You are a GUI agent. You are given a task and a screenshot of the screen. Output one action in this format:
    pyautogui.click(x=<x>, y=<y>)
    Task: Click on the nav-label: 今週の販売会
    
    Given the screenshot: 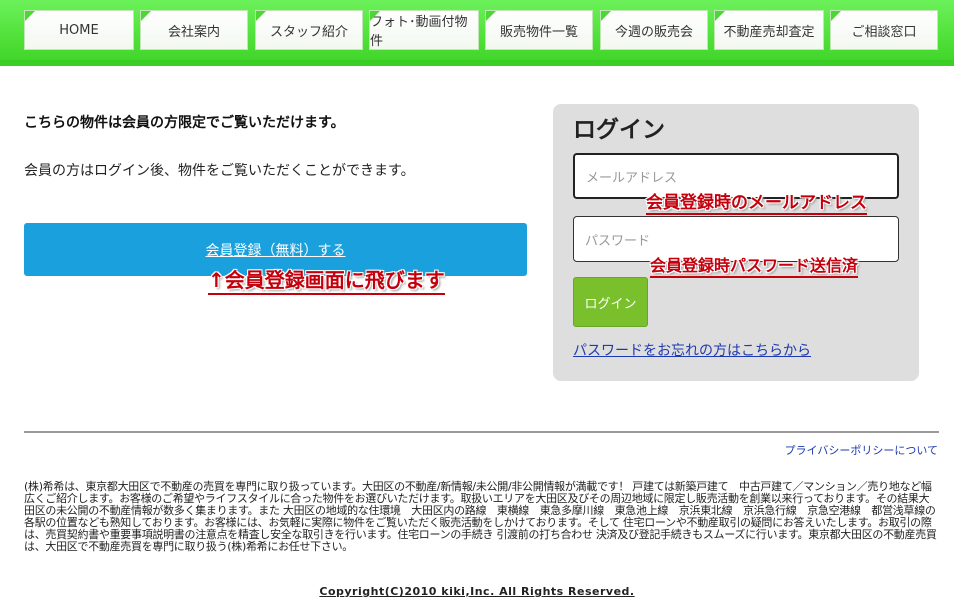 What is the action you would take?
    pyautogui.click(x=653, y=32)
    